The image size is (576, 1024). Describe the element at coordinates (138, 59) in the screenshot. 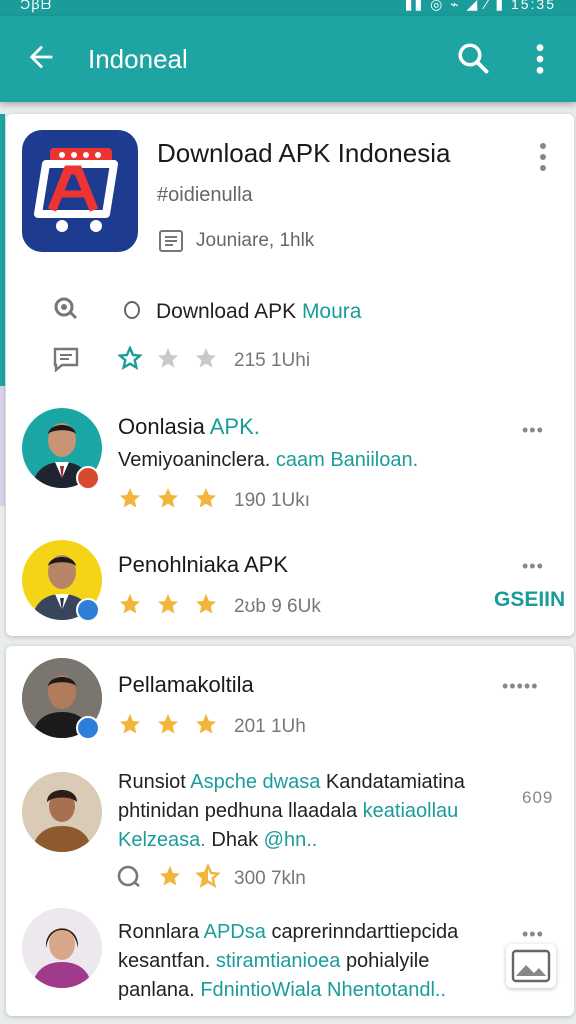

I see `page-title: Indoneal` at that location.